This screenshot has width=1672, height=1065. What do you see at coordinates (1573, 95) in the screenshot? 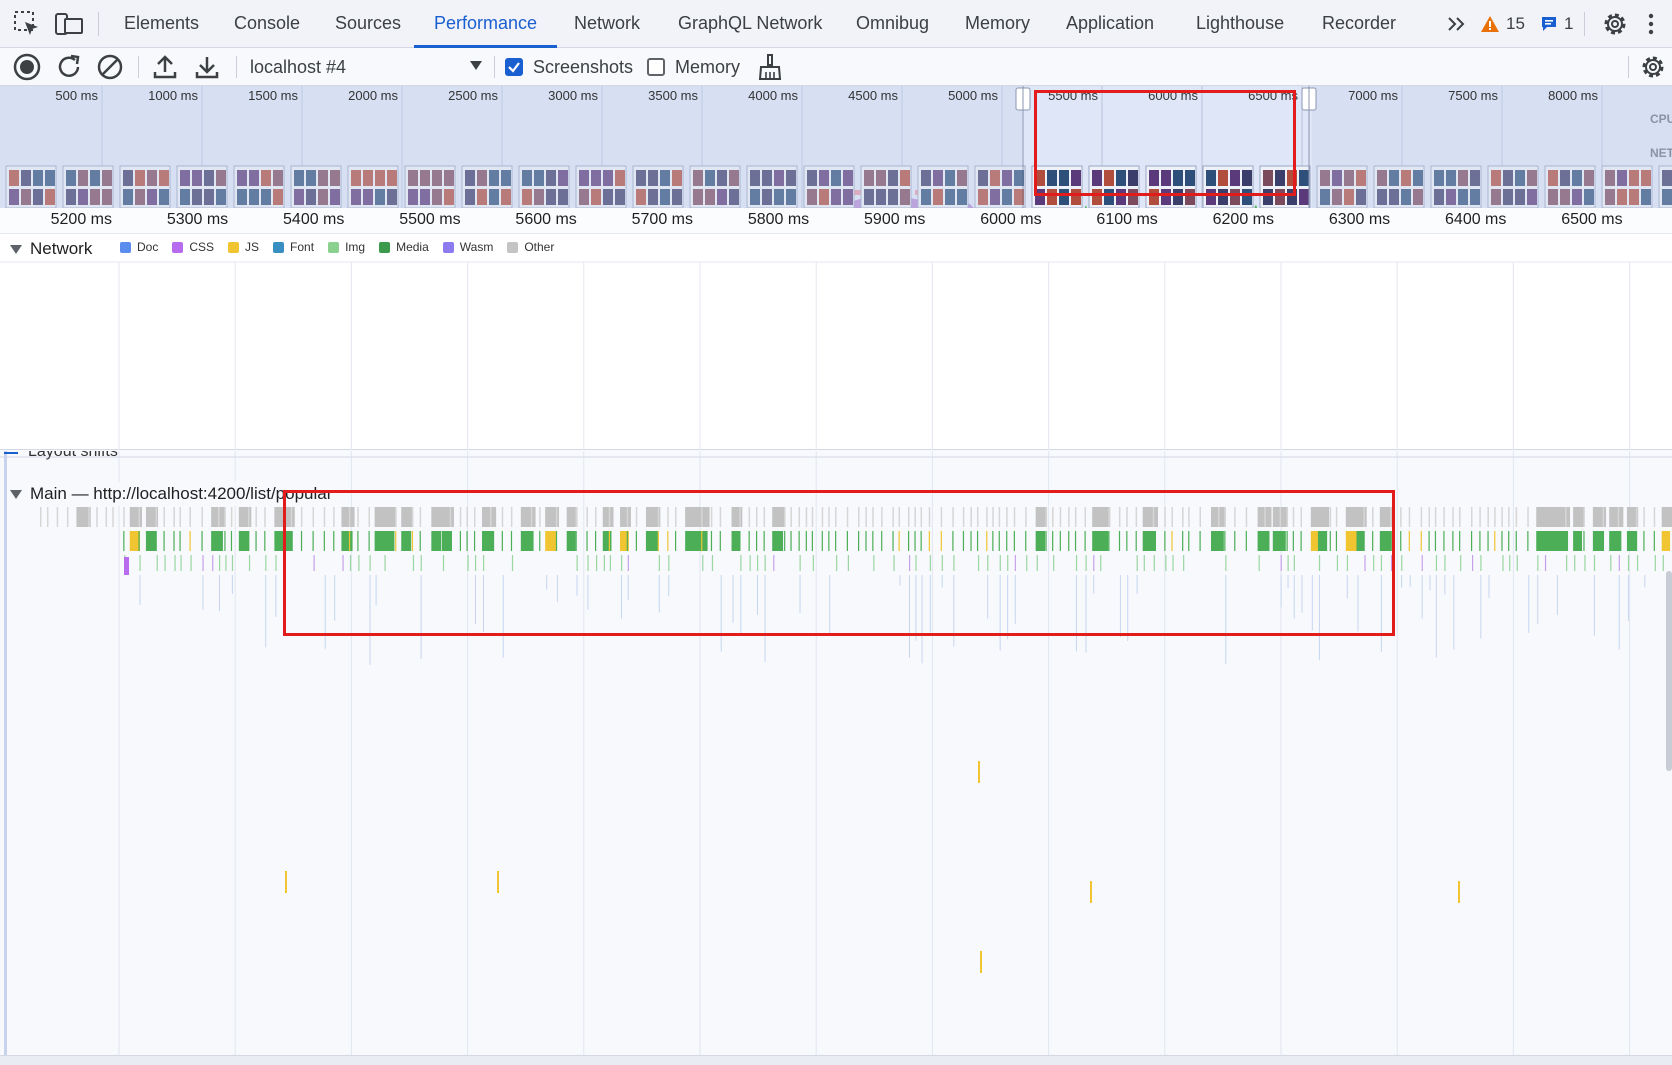
I see `overview-tick-label: 8000 ms` at bounding box center [1573, 95].